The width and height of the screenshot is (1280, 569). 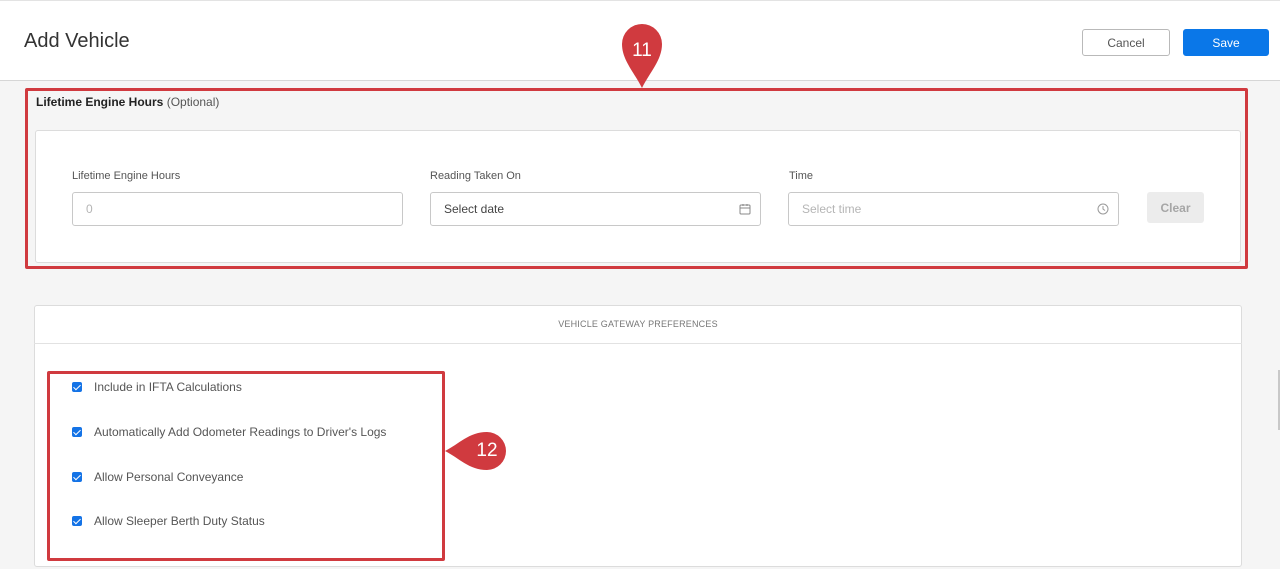 What do you see at coordinates (1126, 42) in the screenshot?
I see `cancel-button: Cancel` at bounding box center [1126, 42].